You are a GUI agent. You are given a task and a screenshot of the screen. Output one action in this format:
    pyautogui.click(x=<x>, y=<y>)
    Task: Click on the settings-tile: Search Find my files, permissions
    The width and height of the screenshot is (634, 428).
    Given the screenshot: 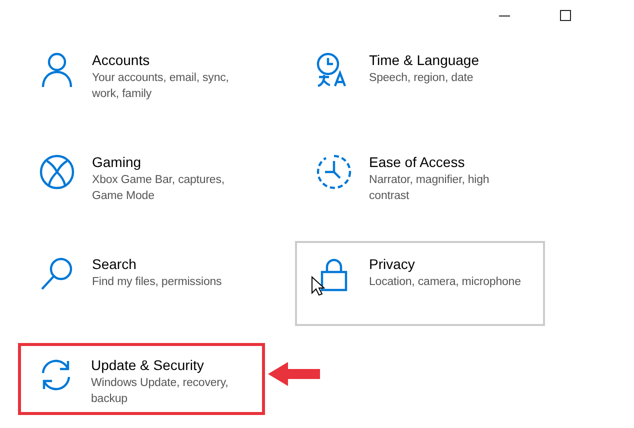 What is the action you would take?
    pyautogui.click(x=141, y=283)
    